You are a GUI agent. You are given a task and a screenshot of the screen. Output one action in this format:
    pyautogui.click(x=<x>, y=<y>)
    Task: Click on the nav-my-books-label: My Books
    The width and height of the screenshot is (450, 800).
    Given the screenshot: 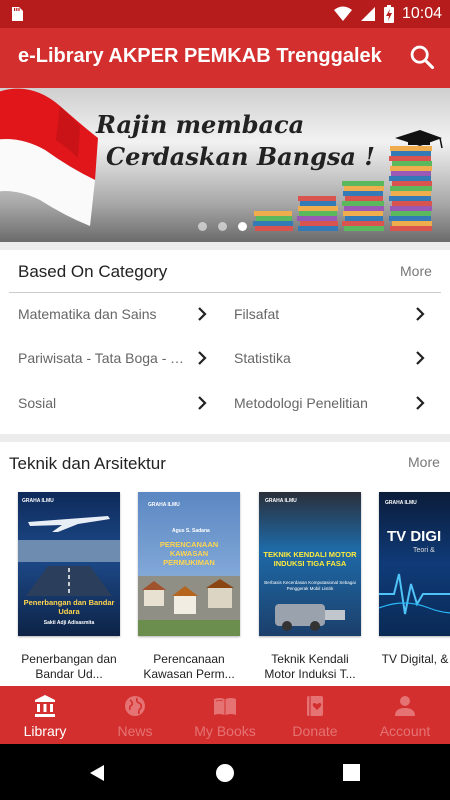 What is the action you would take?
    pyautogui.click(x=225, y=731)
    